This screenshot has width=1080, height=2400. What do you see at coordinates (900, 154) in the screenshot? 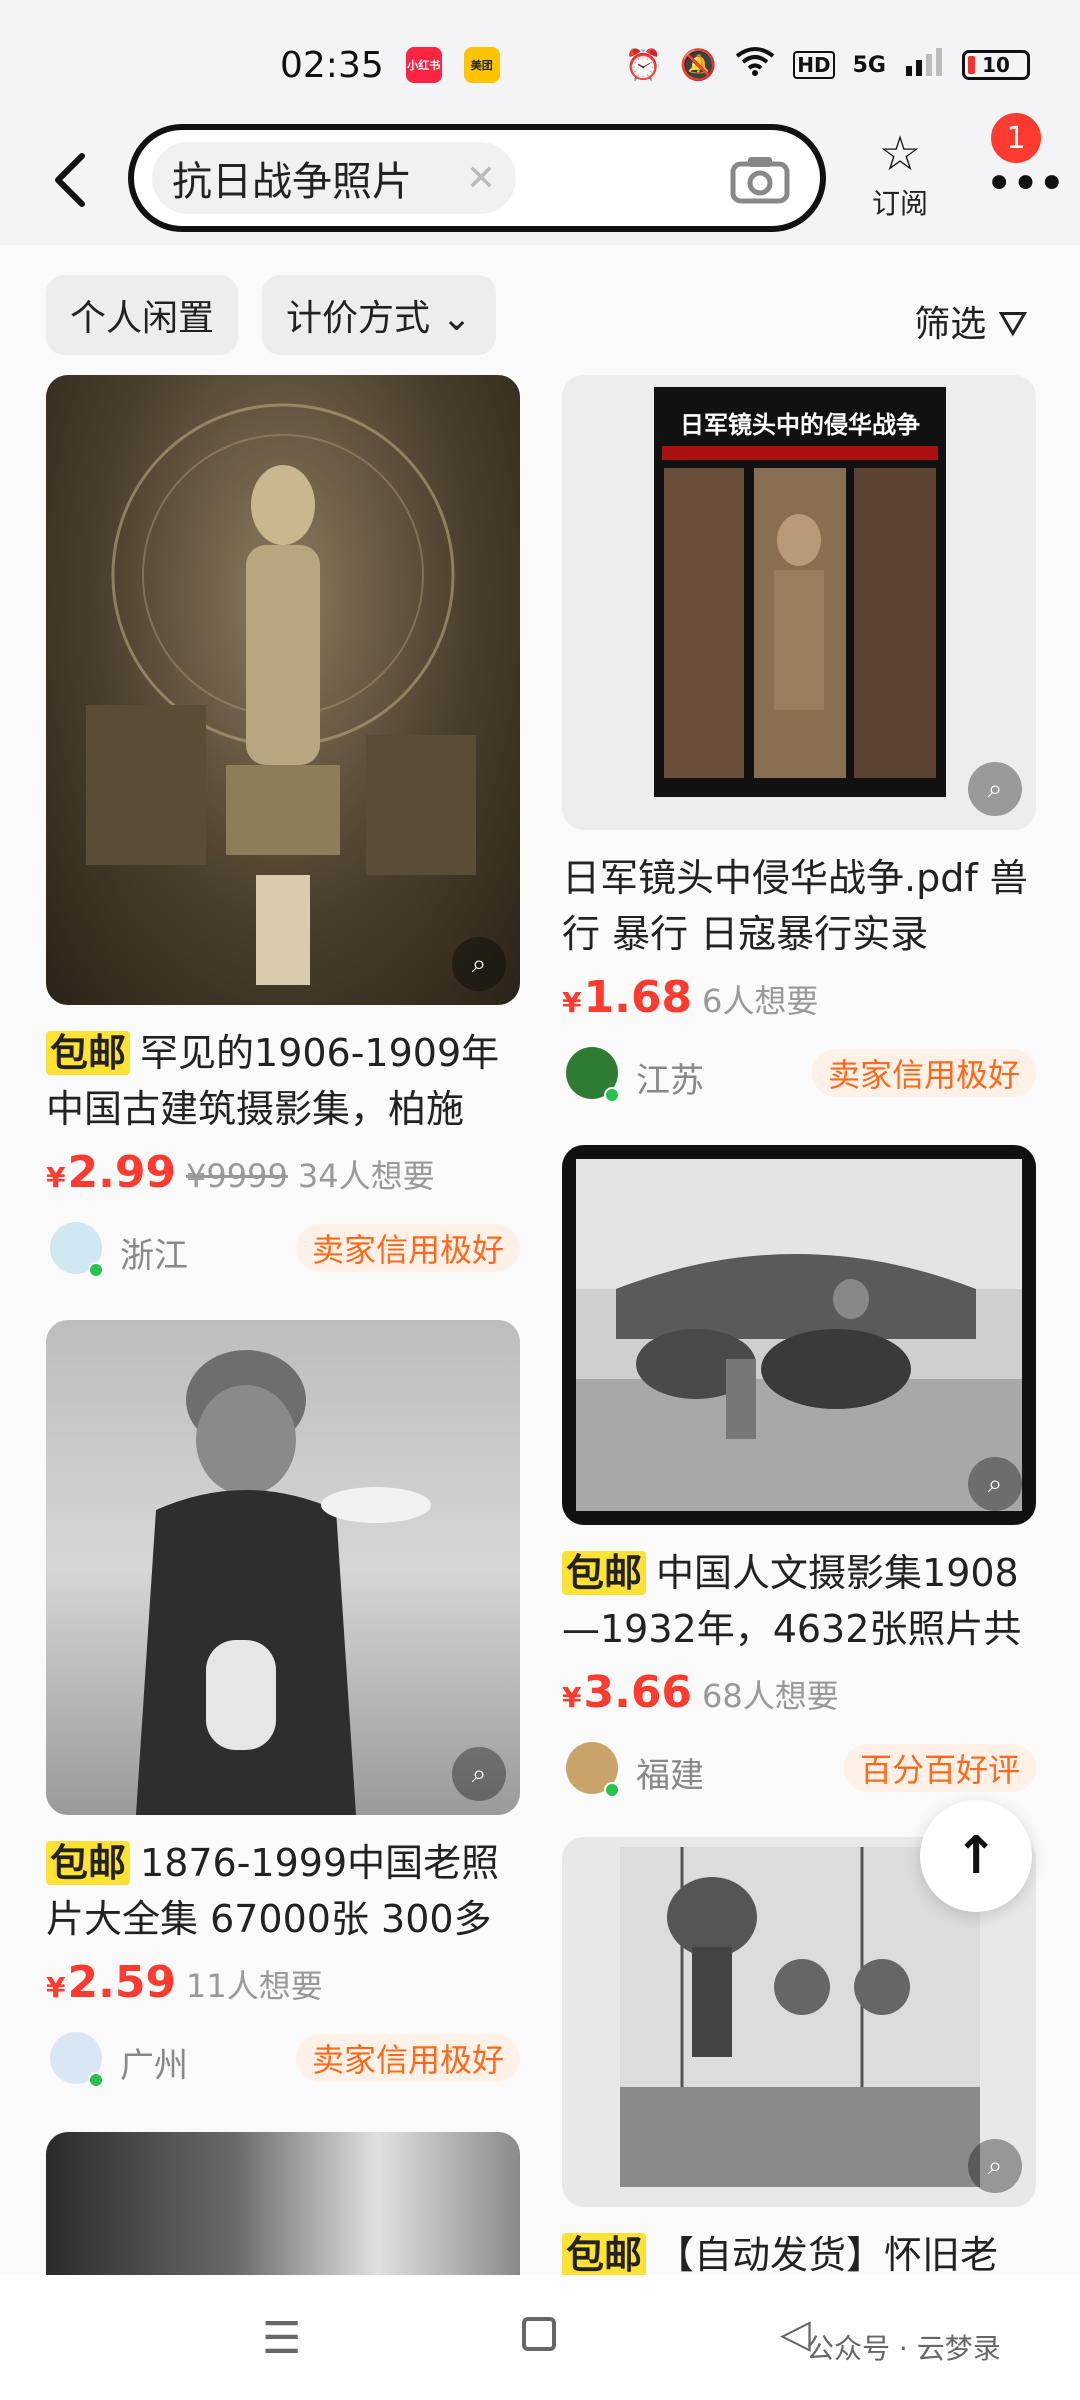
I see `star-plus-icon: ☆` at bounding box center [900, 154].